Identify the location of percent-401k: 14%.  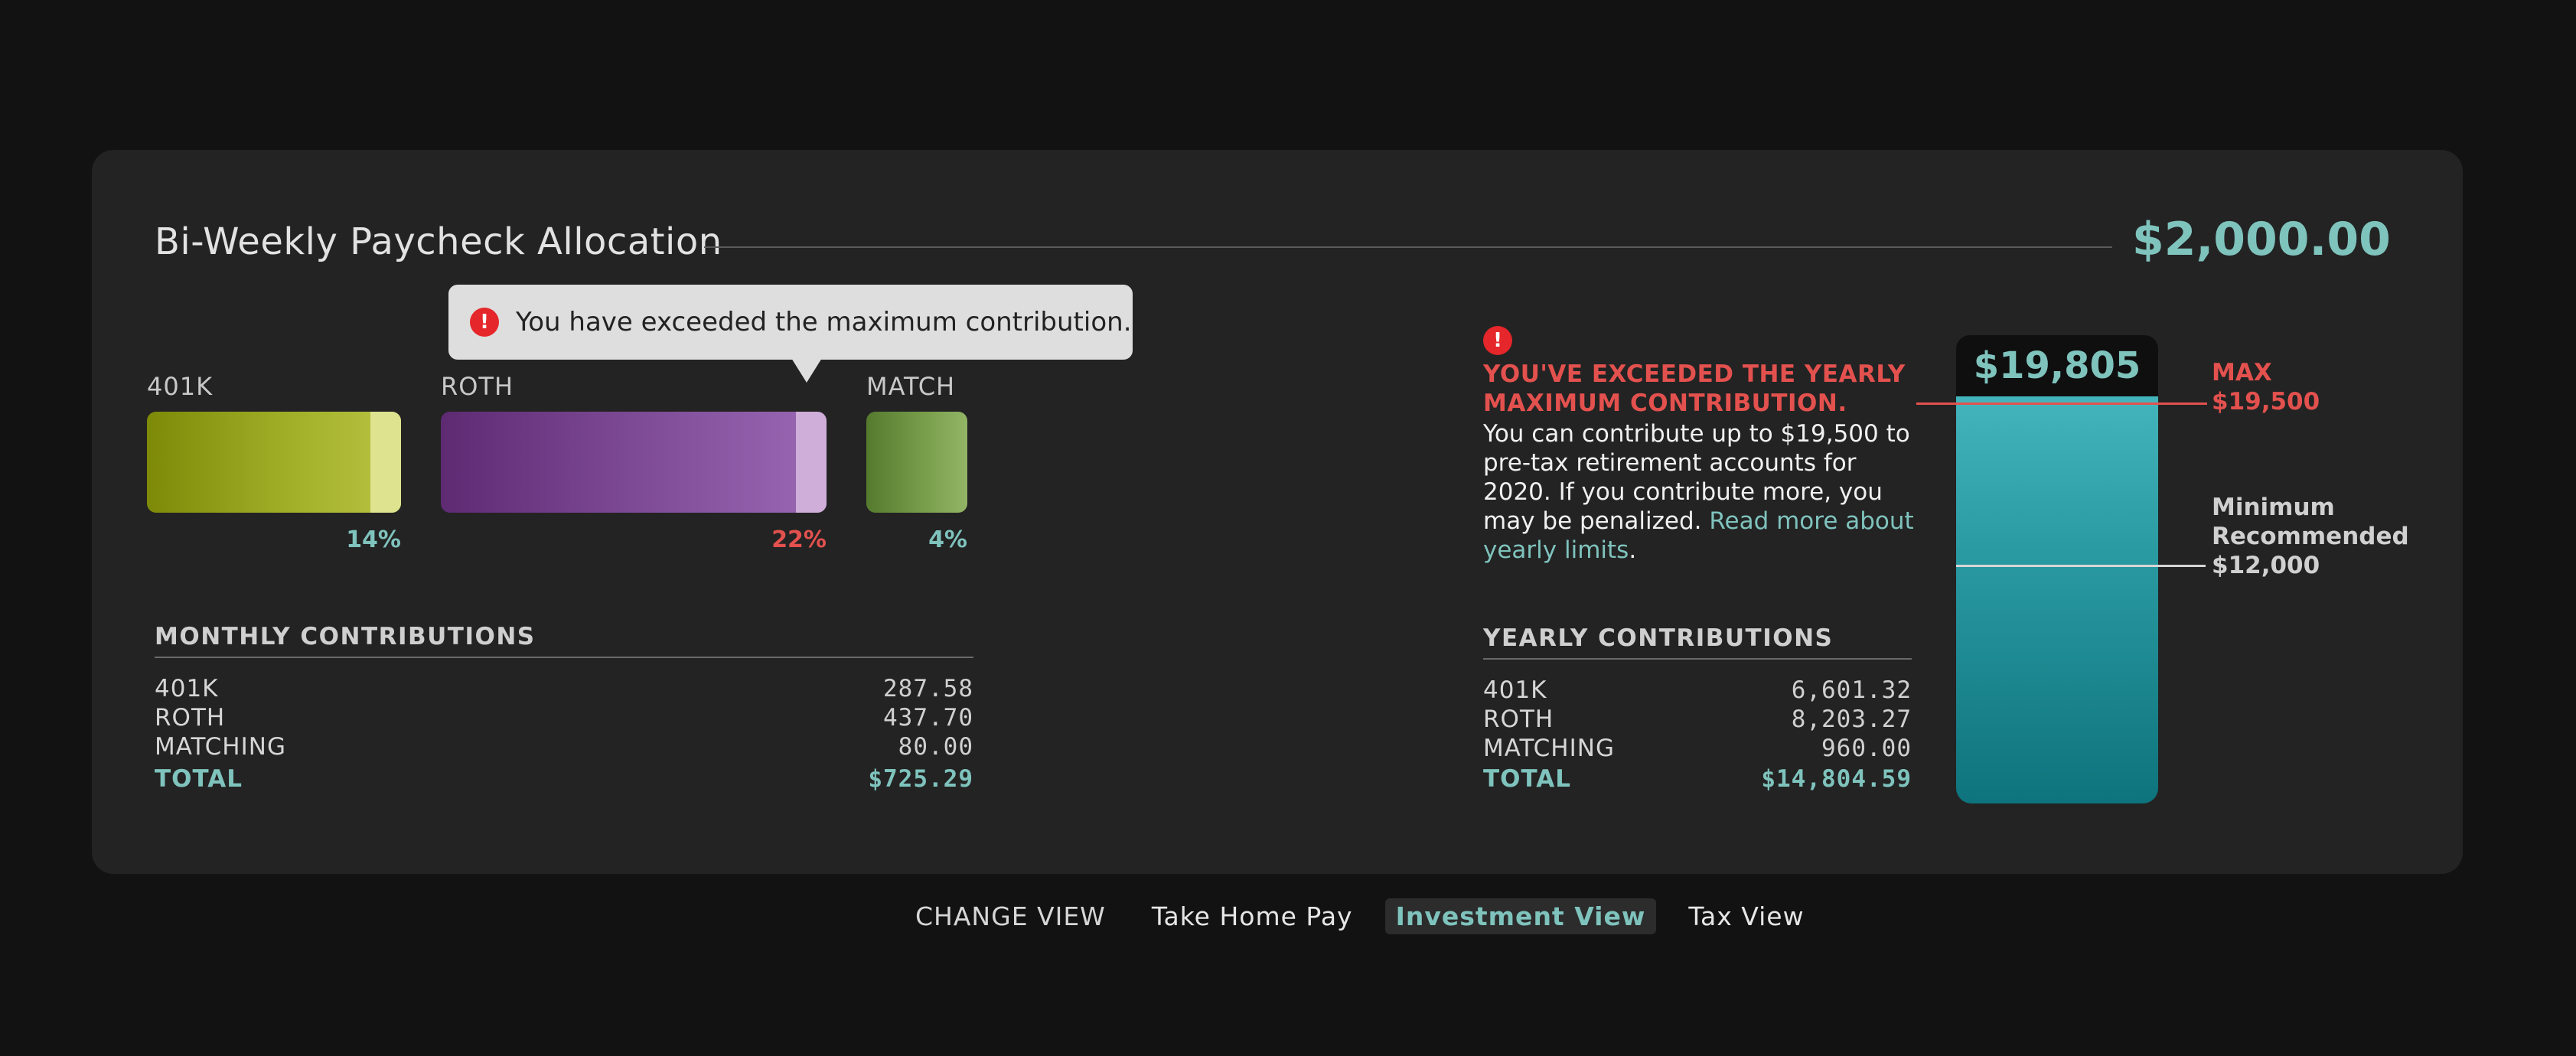
(373, 539).